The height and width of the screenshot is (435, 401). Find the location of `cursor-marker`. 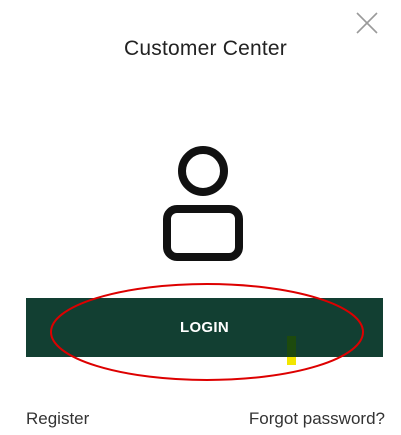

cursor-marker is located at coordinates (291, 350).